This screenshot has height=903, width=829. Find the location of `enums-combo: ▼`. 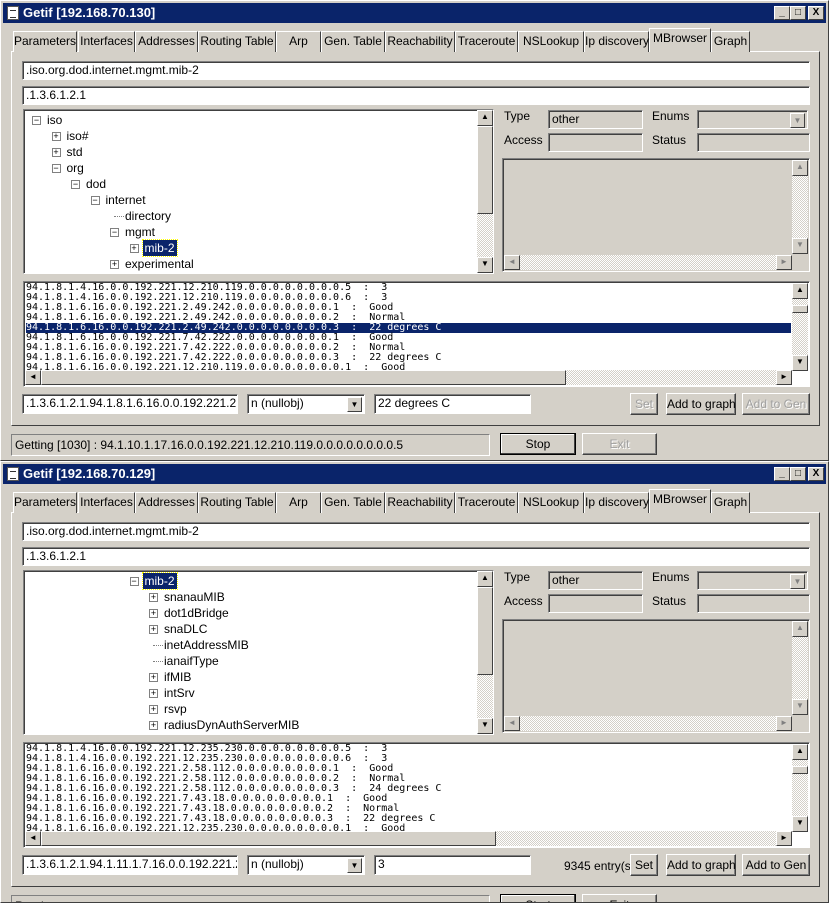

enums-combo: ▼ is located at coordinates (752, 580).